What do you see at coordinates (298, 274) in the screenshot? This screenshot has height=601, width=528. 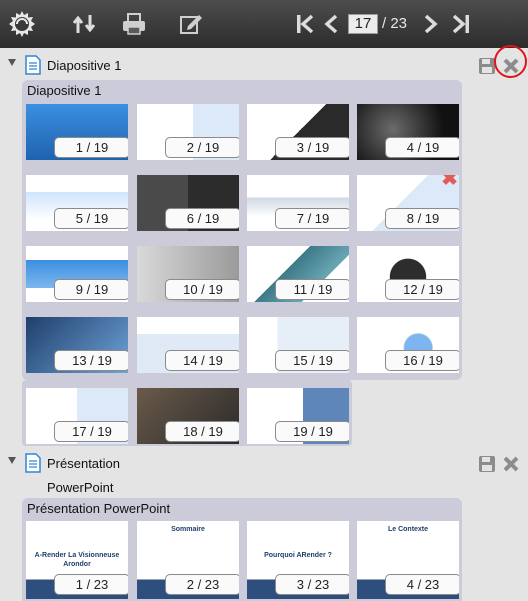 I see `slide-thumbnail: 11 / 19` at bounding box center [298, 274].